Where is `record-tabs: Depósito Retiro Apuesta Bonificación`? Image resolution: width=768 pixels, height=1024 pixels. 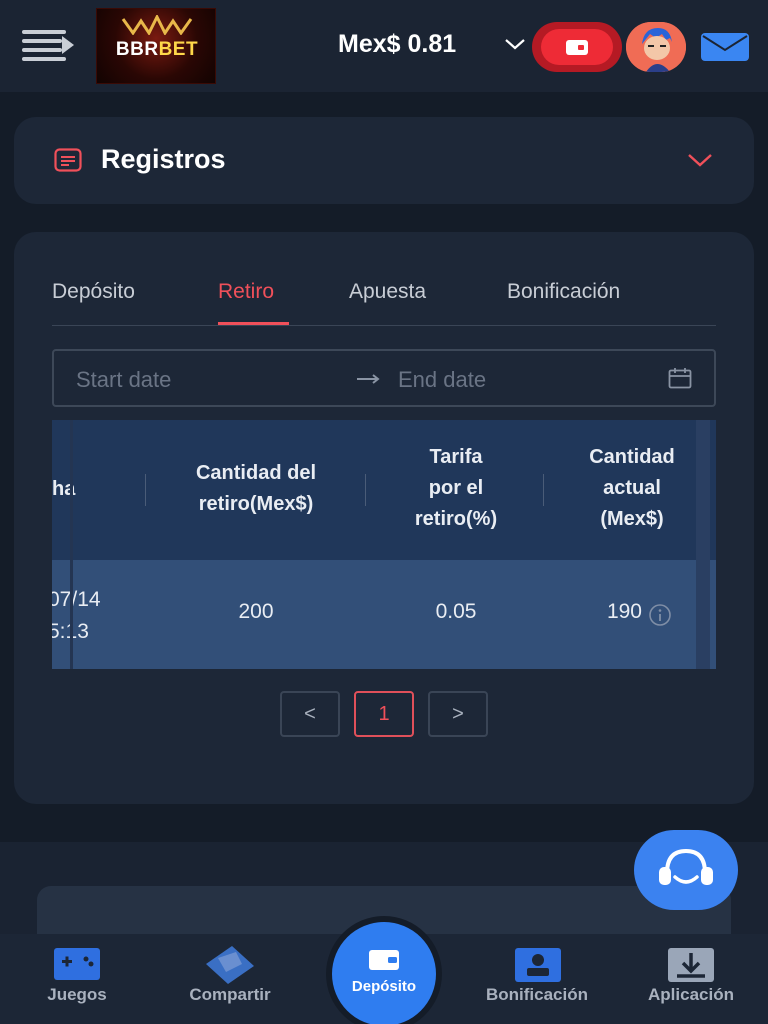
record-tabs: Depósito Retiro Apuesta Bonificación is located at coordinates (384, 303).